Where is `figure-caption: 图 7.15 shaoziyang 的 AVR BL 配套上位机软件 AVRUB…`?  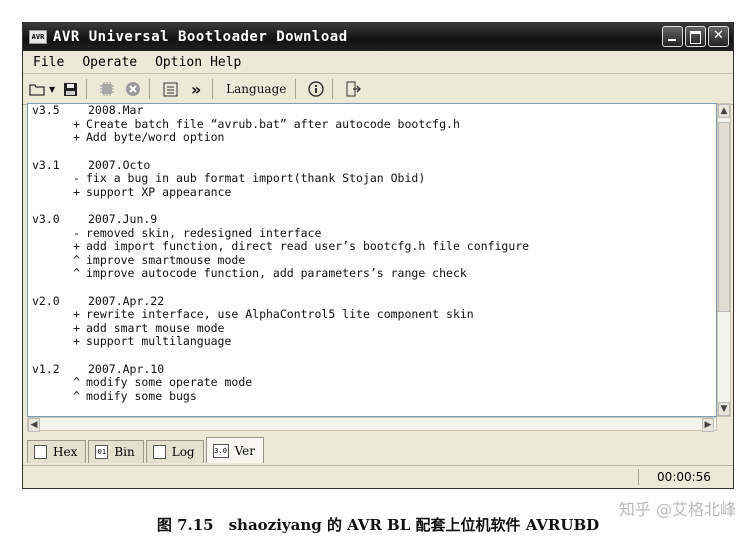
figure-caption: 图 7.15 shaoziyang 的 AVR BL 配套上位机软件 AVRUB… is located at coordinates (378, 525).